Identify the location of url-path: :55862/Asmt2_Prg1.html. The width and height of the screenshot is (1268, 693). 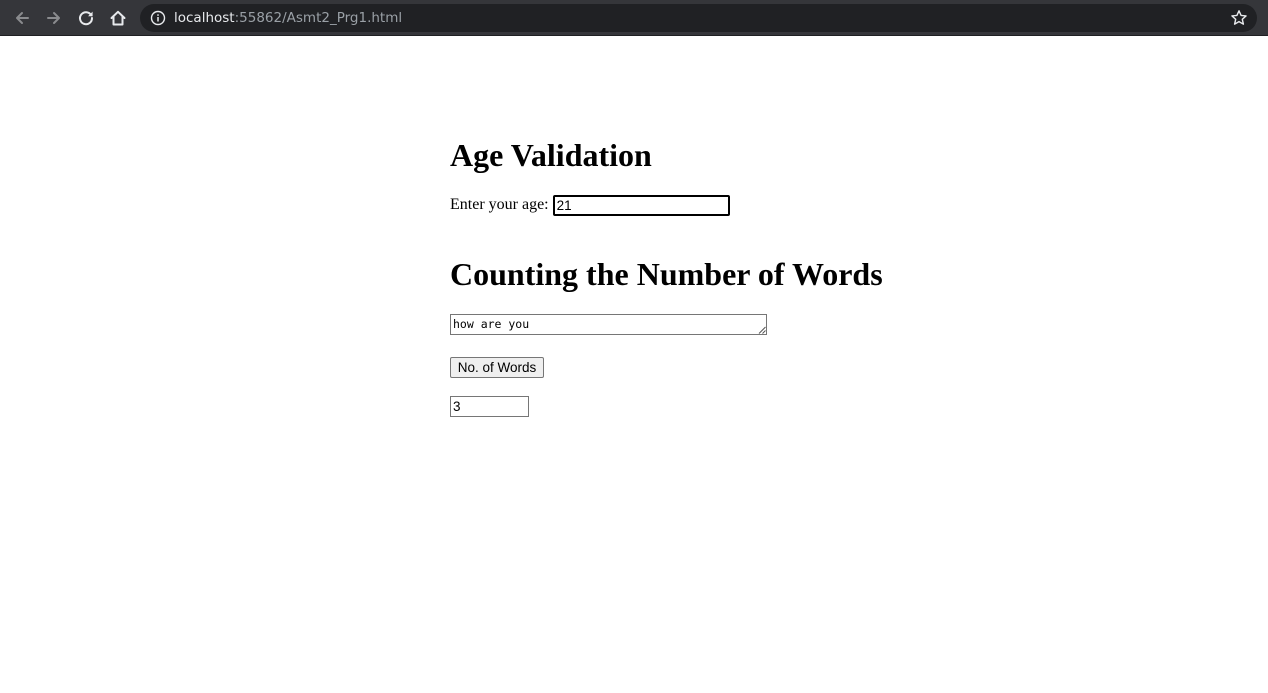
(318, 18).